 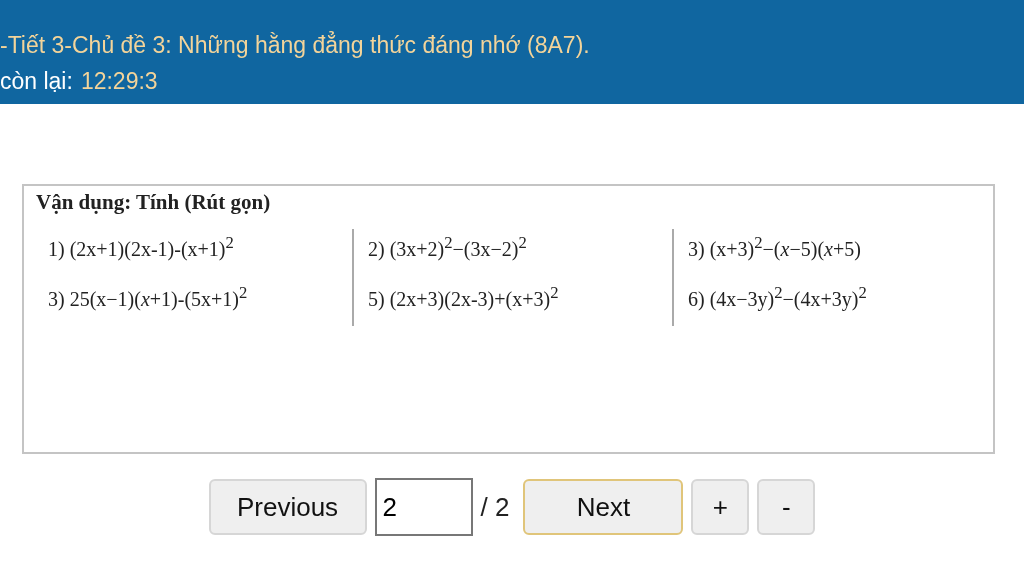 What do you see at coordinates (295, 45) in the screenshot?
I see `lesson-title: -Tiết 3-Chủ đề 3: Những hằng đẳng thức đáng nhớ (8A7).` at bounding box center [295, 45].